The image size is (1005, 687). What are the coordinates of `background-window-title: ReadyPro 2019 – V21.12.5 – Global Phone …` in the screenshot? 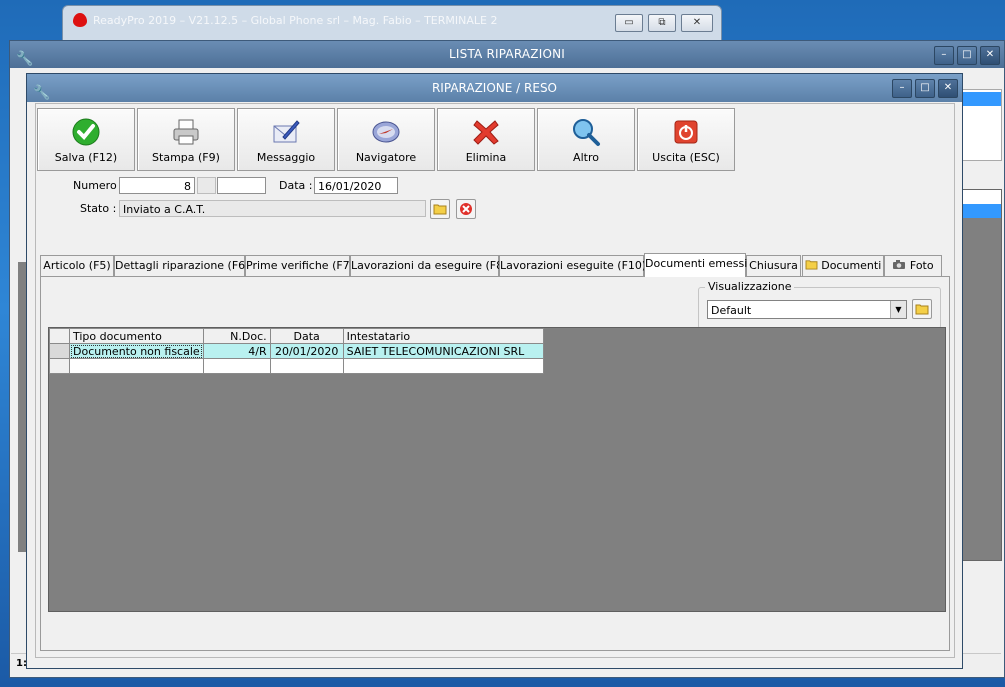 It's located at (295, 20).